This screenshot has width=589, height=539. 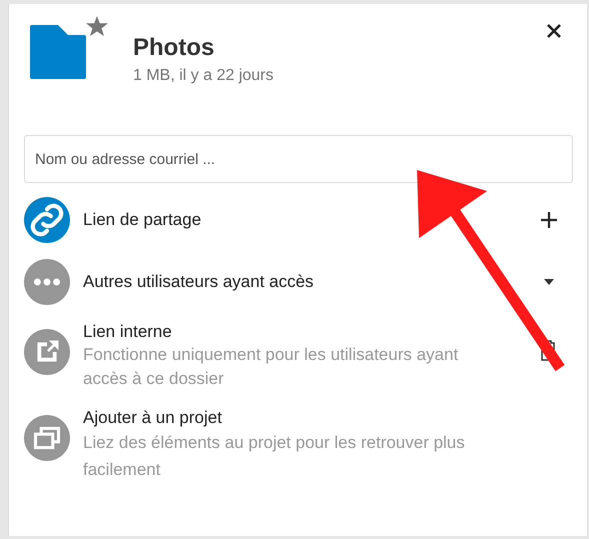 I want to click on folder-title: Photos, so click(x=174, y=48).